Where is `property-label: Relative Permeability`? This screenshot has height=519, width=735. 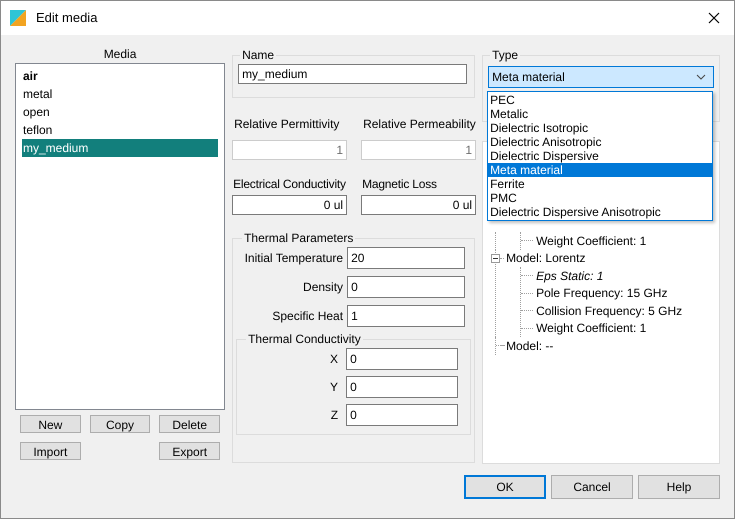
property-label: Relative Permeability is located at coordinates (419, 124).